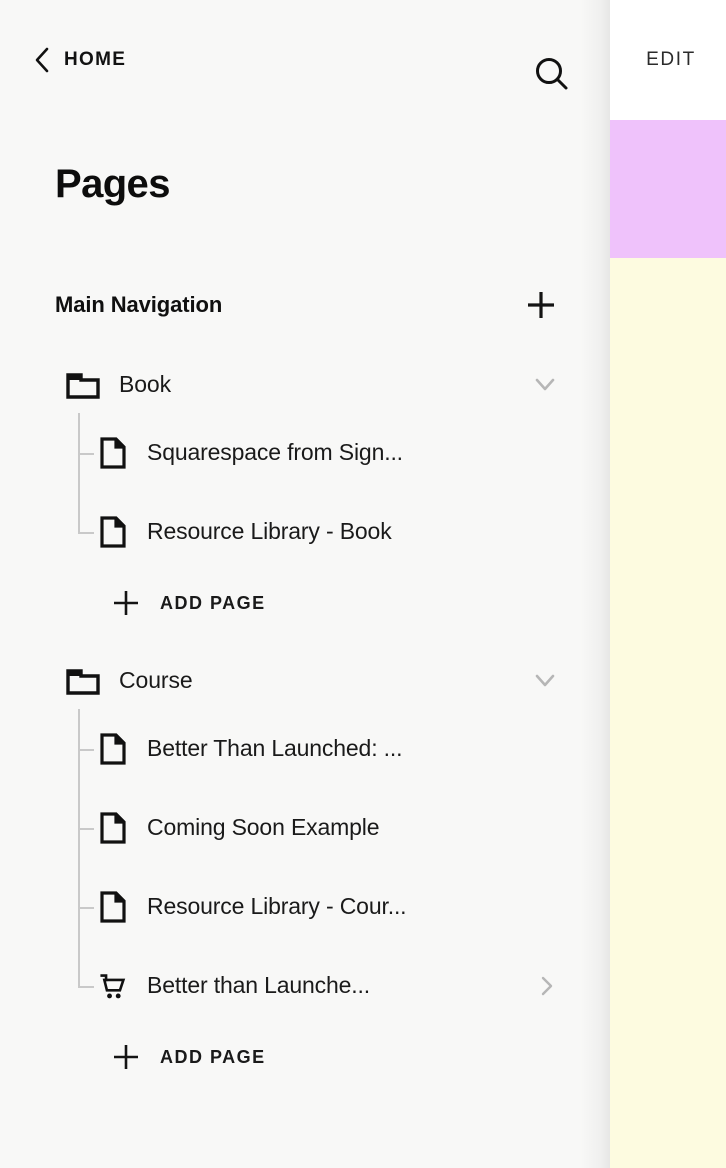 This screenshot has height=1168, width=726. I want to click on page-row-0-1: Resource Library - Book, so click(305, 531).